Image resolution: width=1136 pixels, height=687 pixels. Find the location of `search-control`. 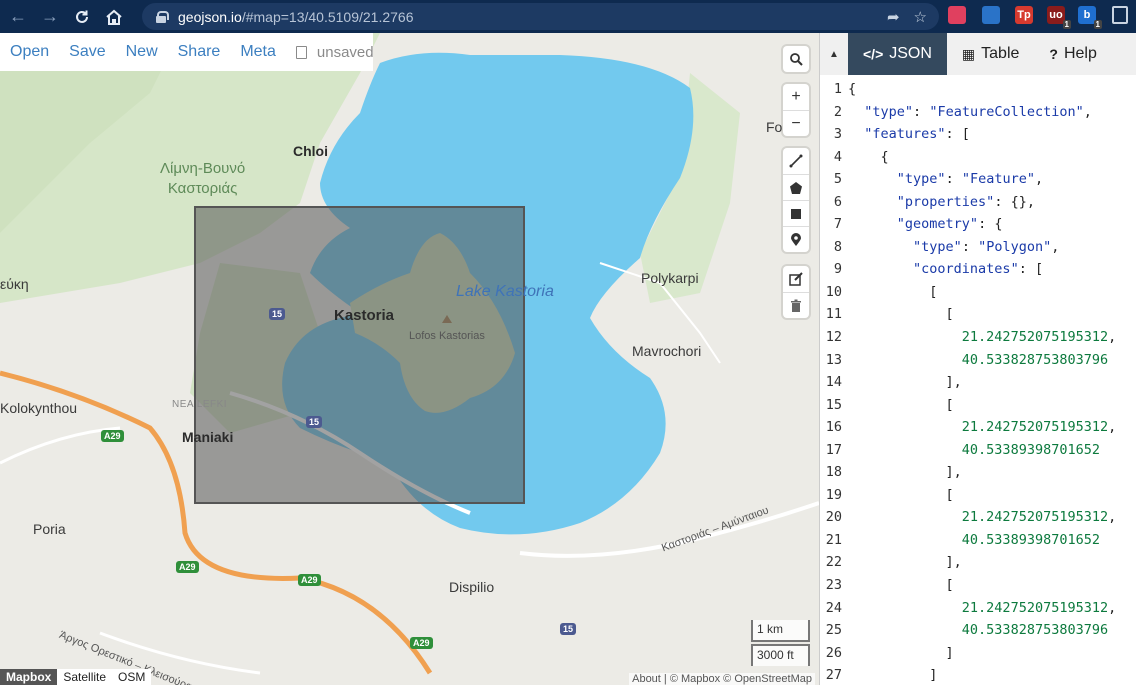

search-control is located at coordinates (796, 59).